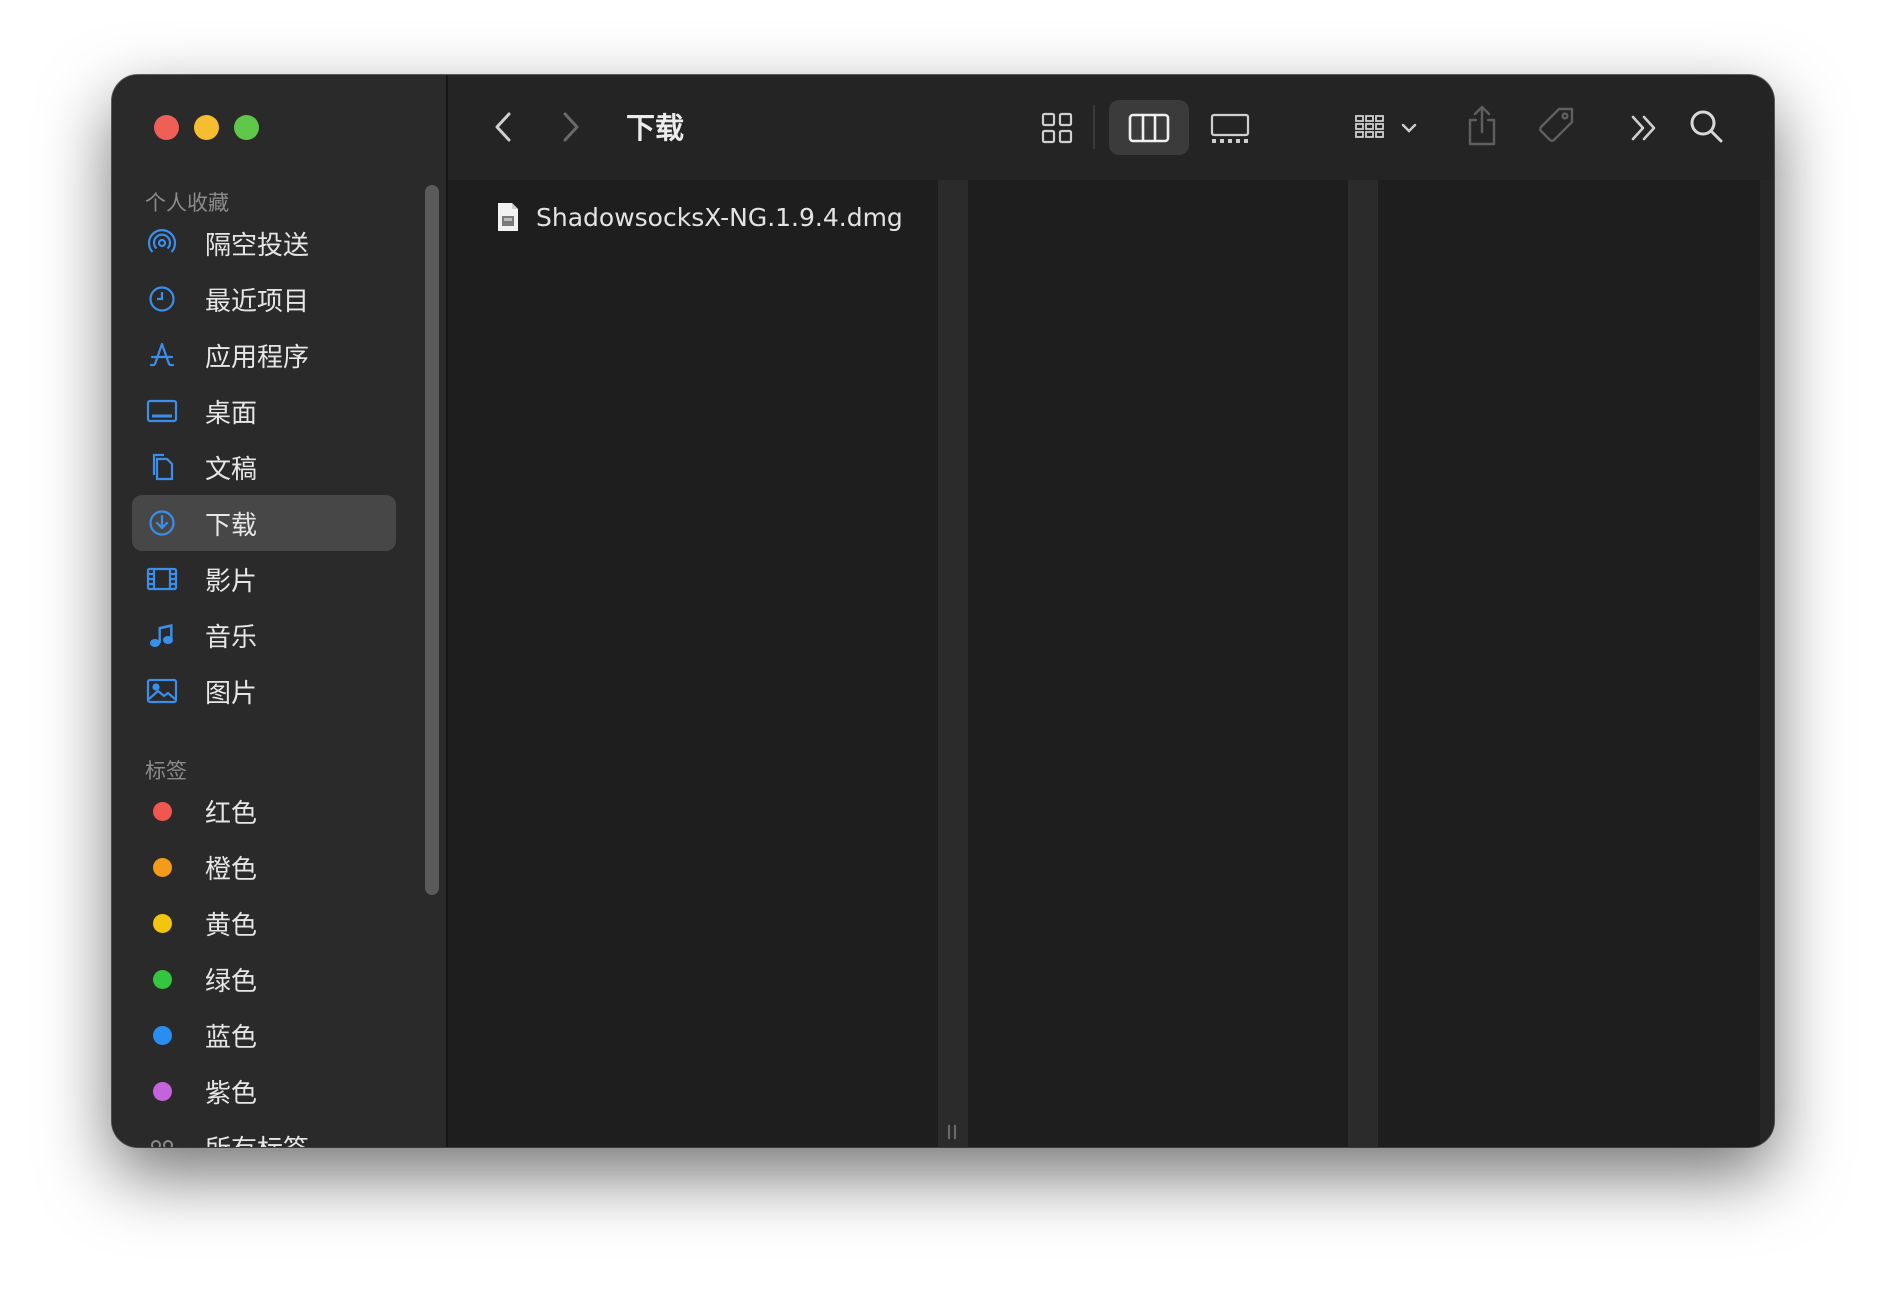 The height and width of the screenshot is (1294, 1886). I want to click on sidebar-item-applications: 应用程序, so click(264, 355).